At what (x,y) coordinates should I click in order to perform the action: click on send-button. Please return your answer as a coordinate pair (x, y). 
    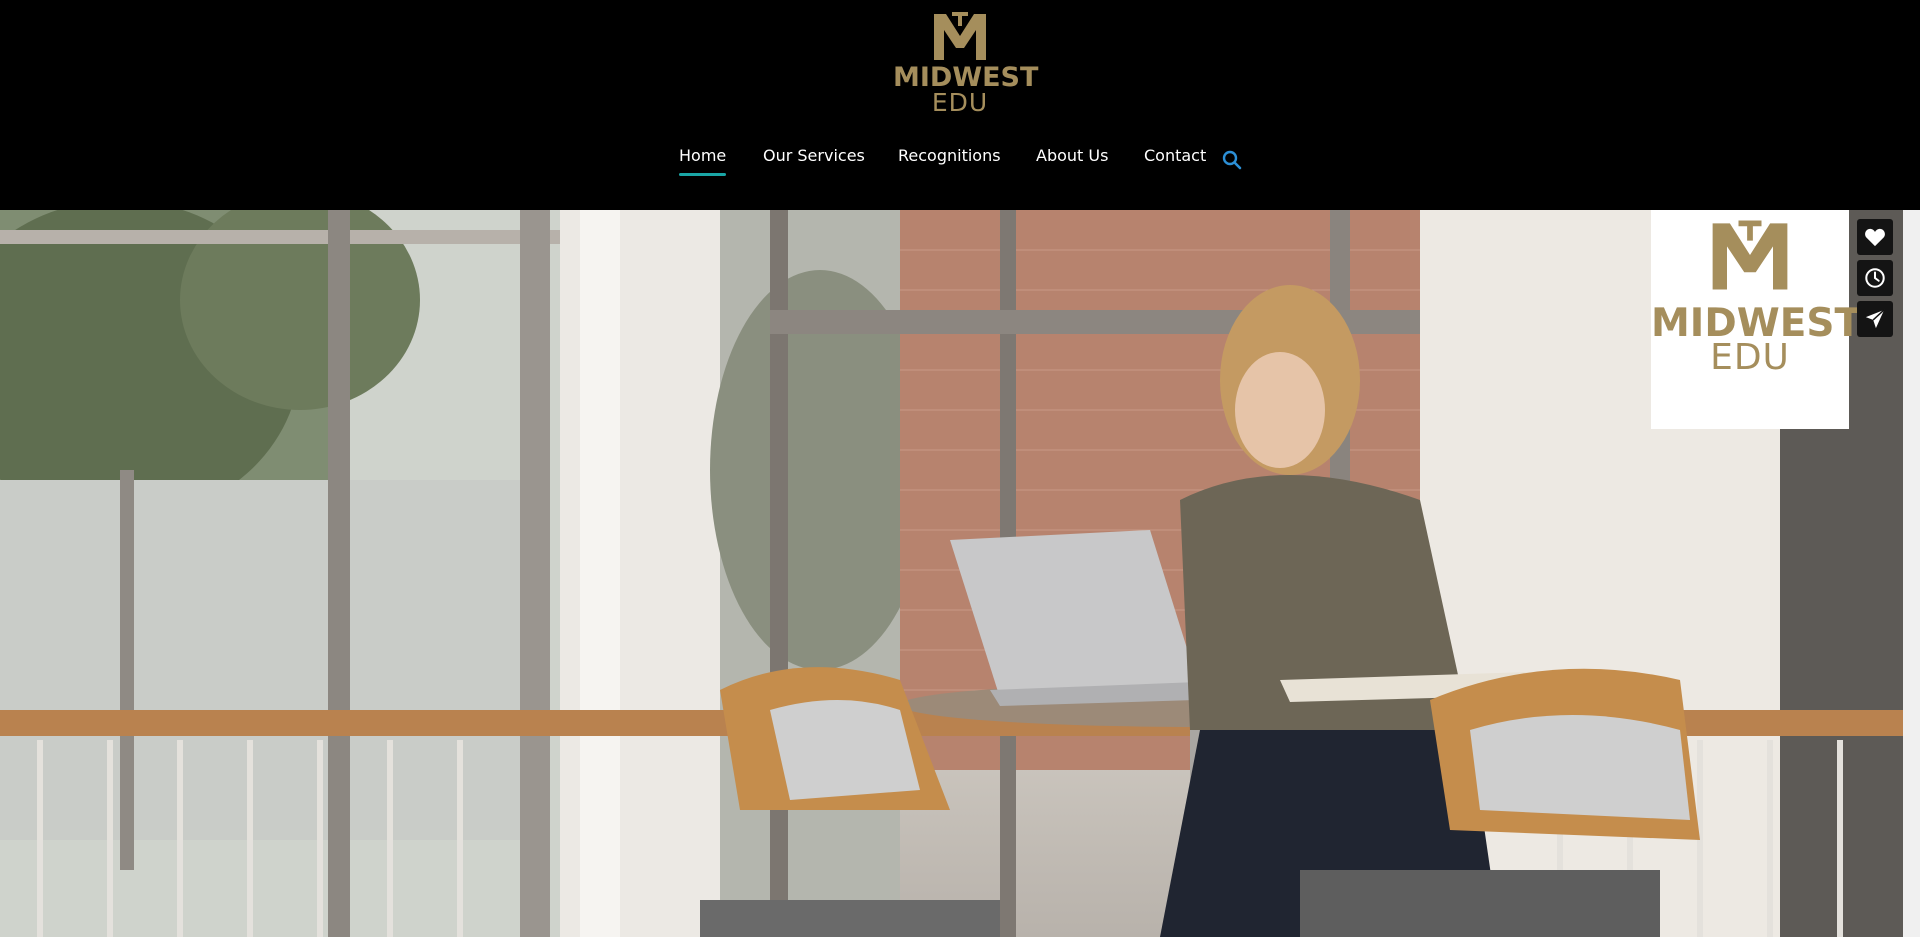
    Looking at the image, I should click on (1875, 319).